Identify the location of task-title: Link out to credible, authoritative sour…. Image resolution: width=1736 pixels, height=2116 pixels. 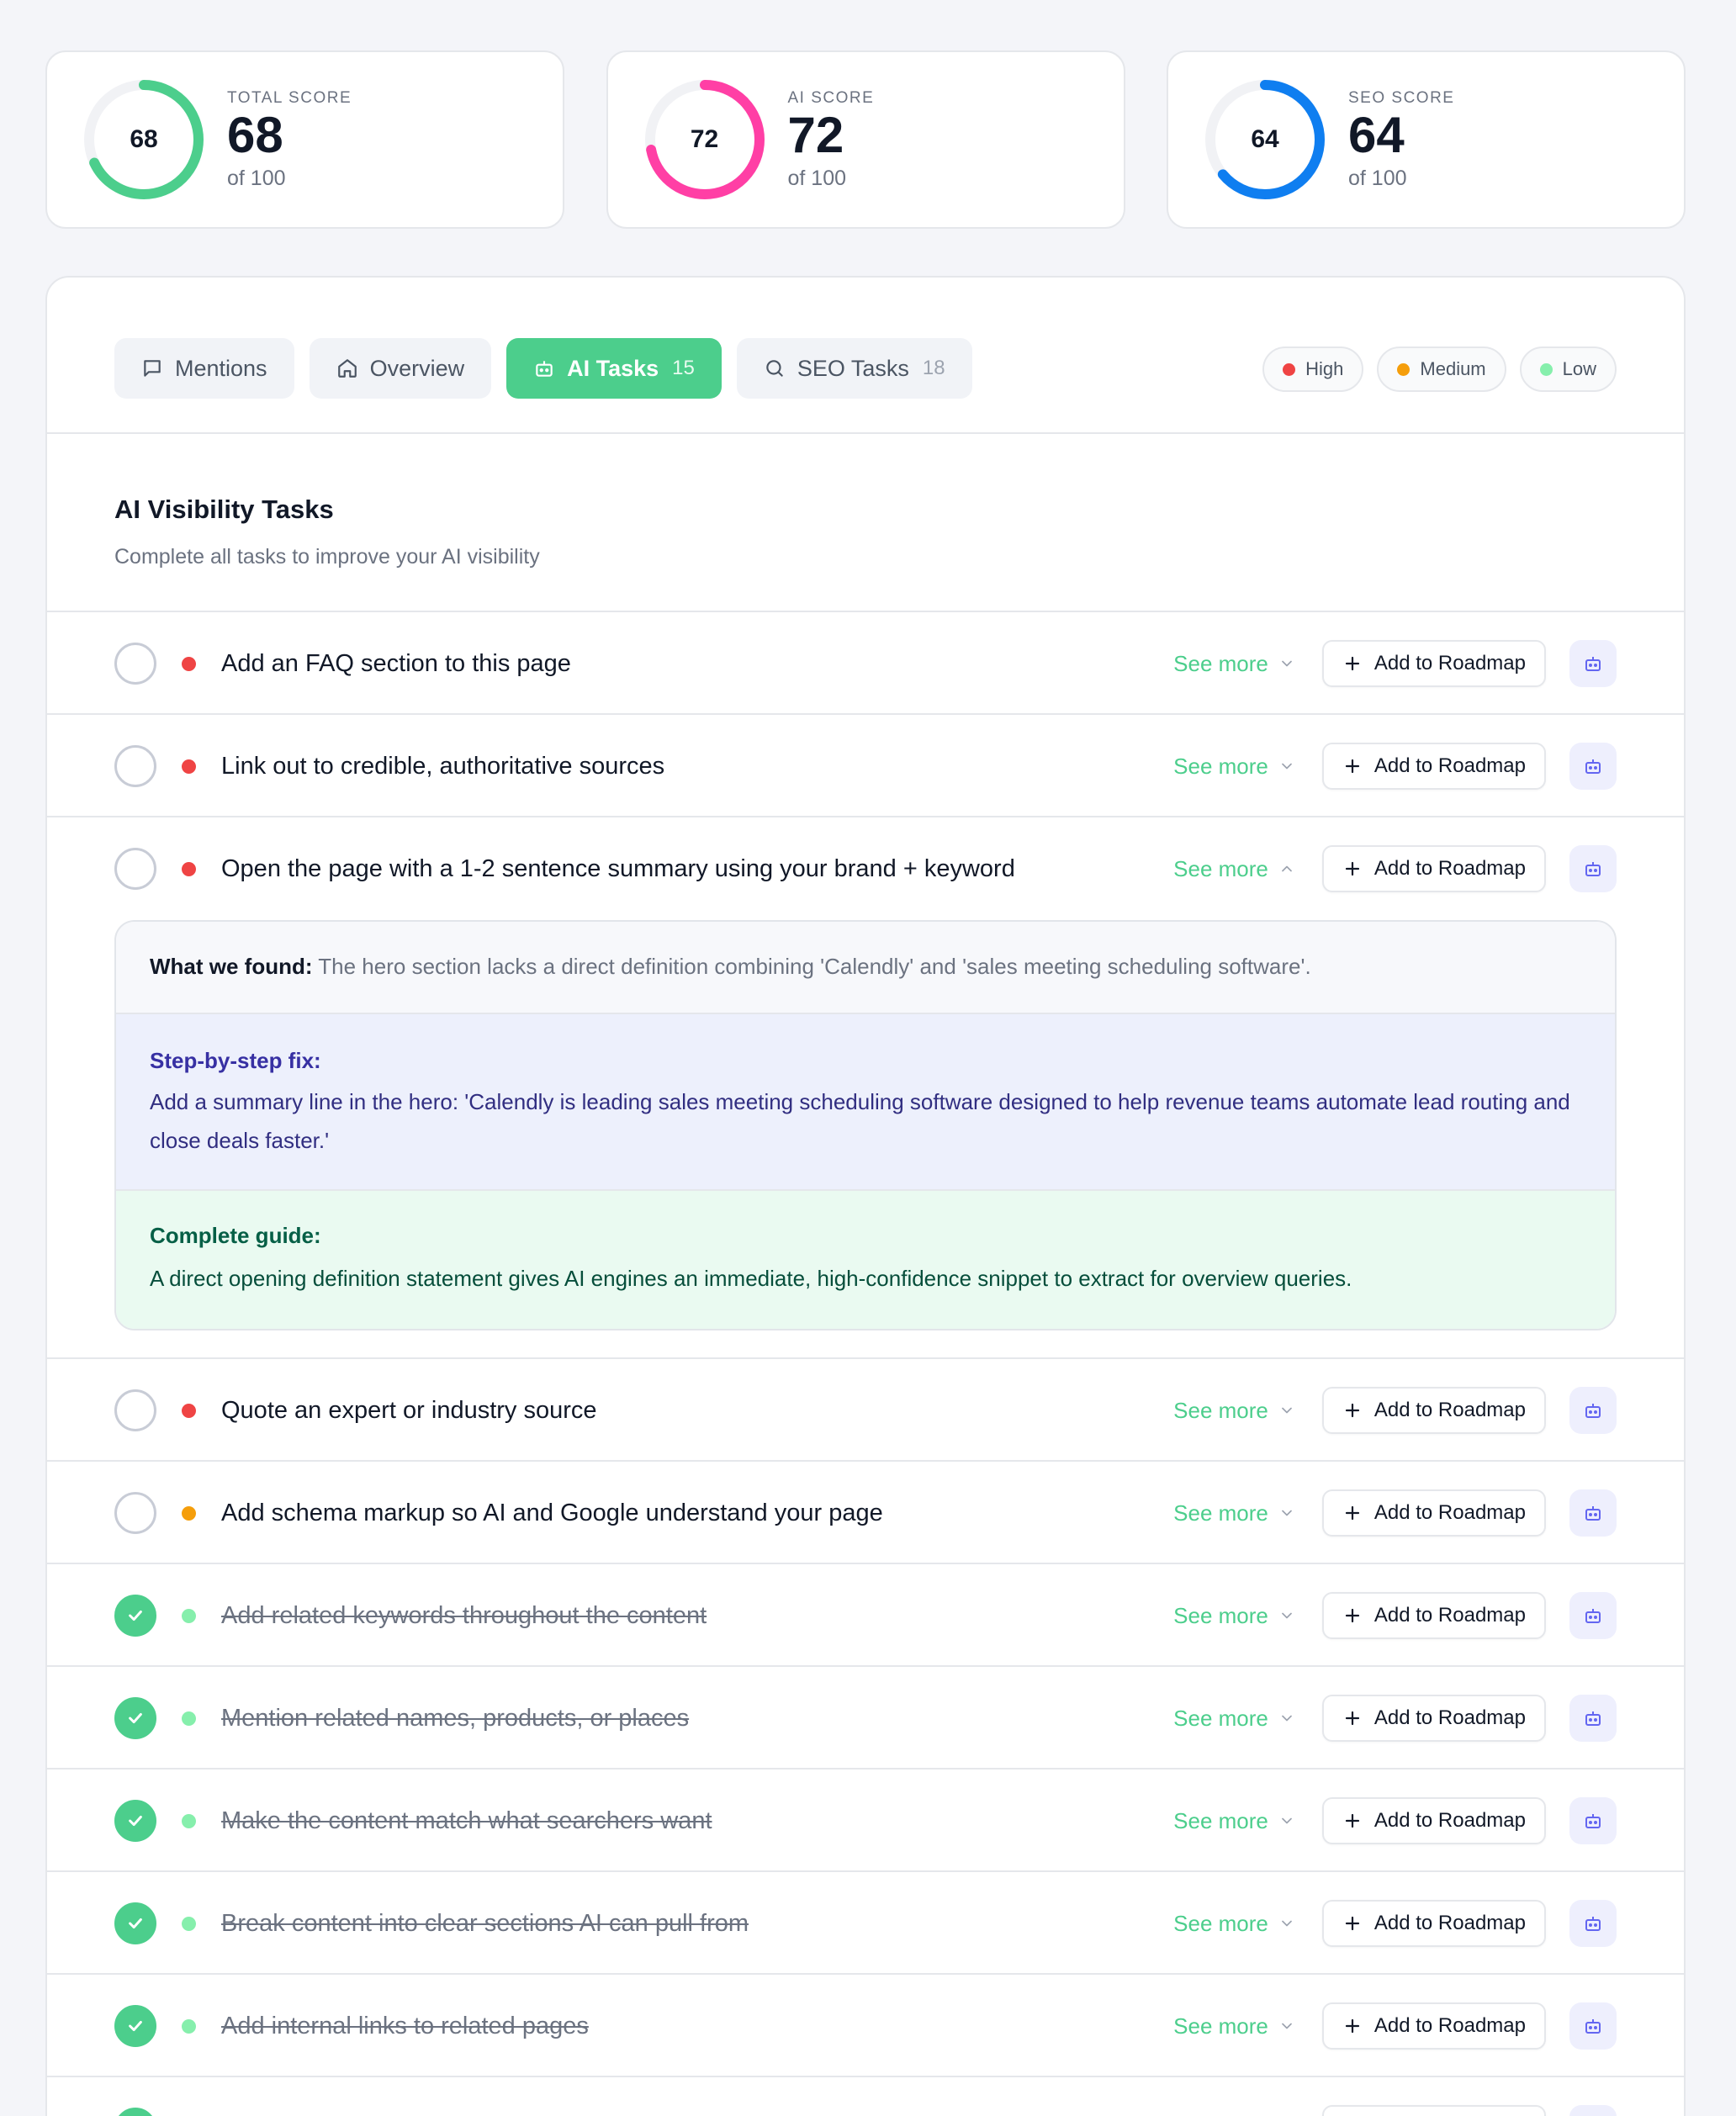
(443, 766).